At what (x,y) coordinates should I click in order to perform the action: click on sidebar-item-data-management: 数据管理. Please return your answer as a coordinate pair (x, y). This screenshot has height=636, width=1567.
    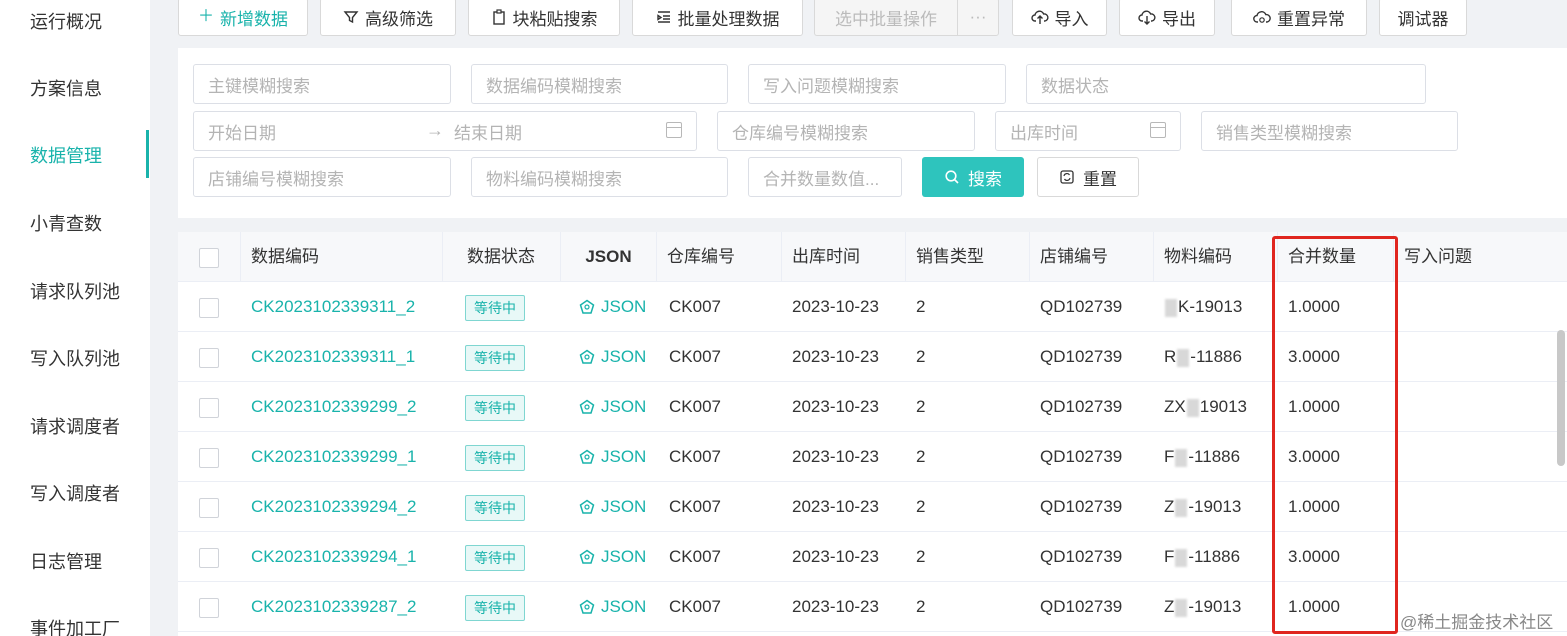
    Looking at the image, I should click on (66, 156).